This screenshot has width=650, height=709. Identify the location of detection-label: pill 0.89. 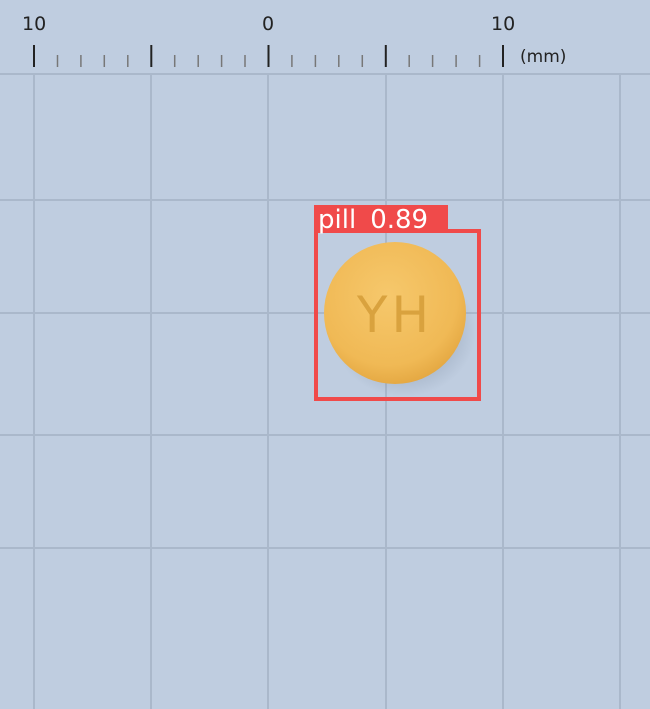
(373, 220).